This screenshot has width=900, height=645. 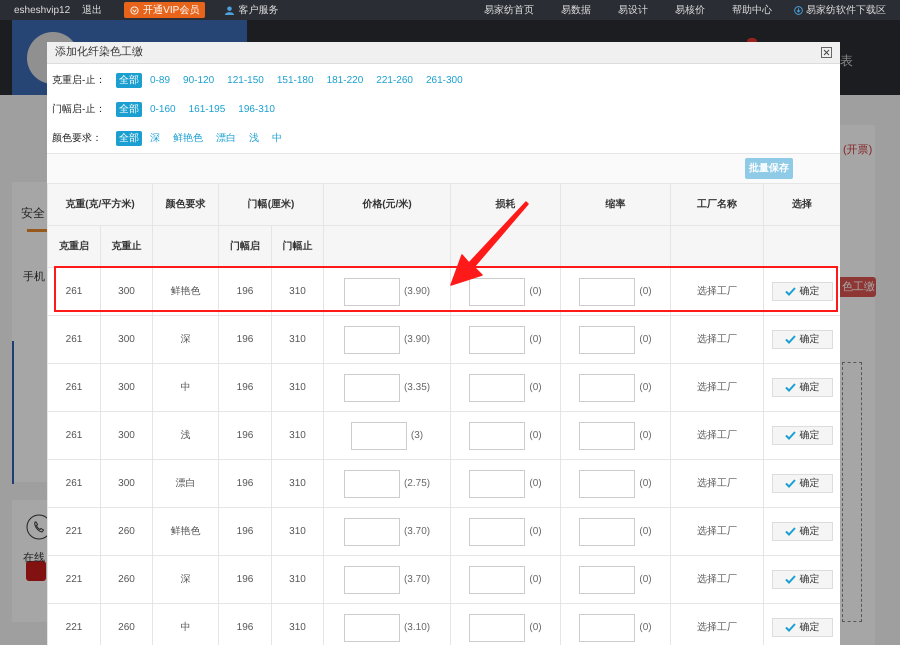 I want to click on nav-link: 易设计, so click(x=633, y=10).